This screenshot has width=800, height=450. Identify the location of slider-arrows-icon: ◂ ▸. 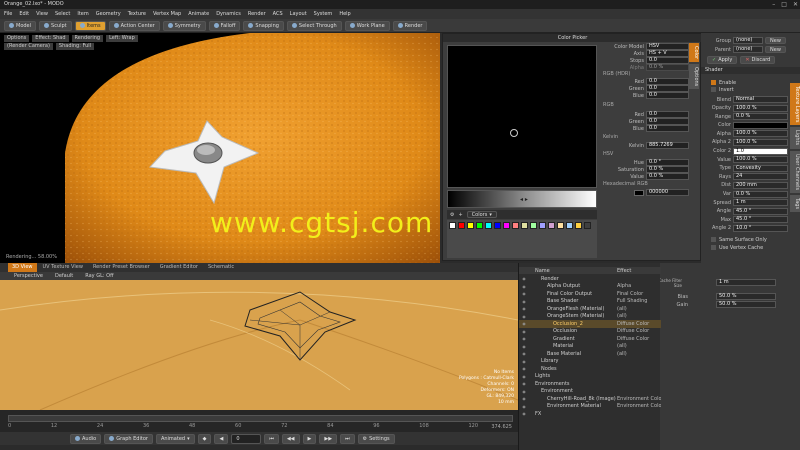
(524, 199).